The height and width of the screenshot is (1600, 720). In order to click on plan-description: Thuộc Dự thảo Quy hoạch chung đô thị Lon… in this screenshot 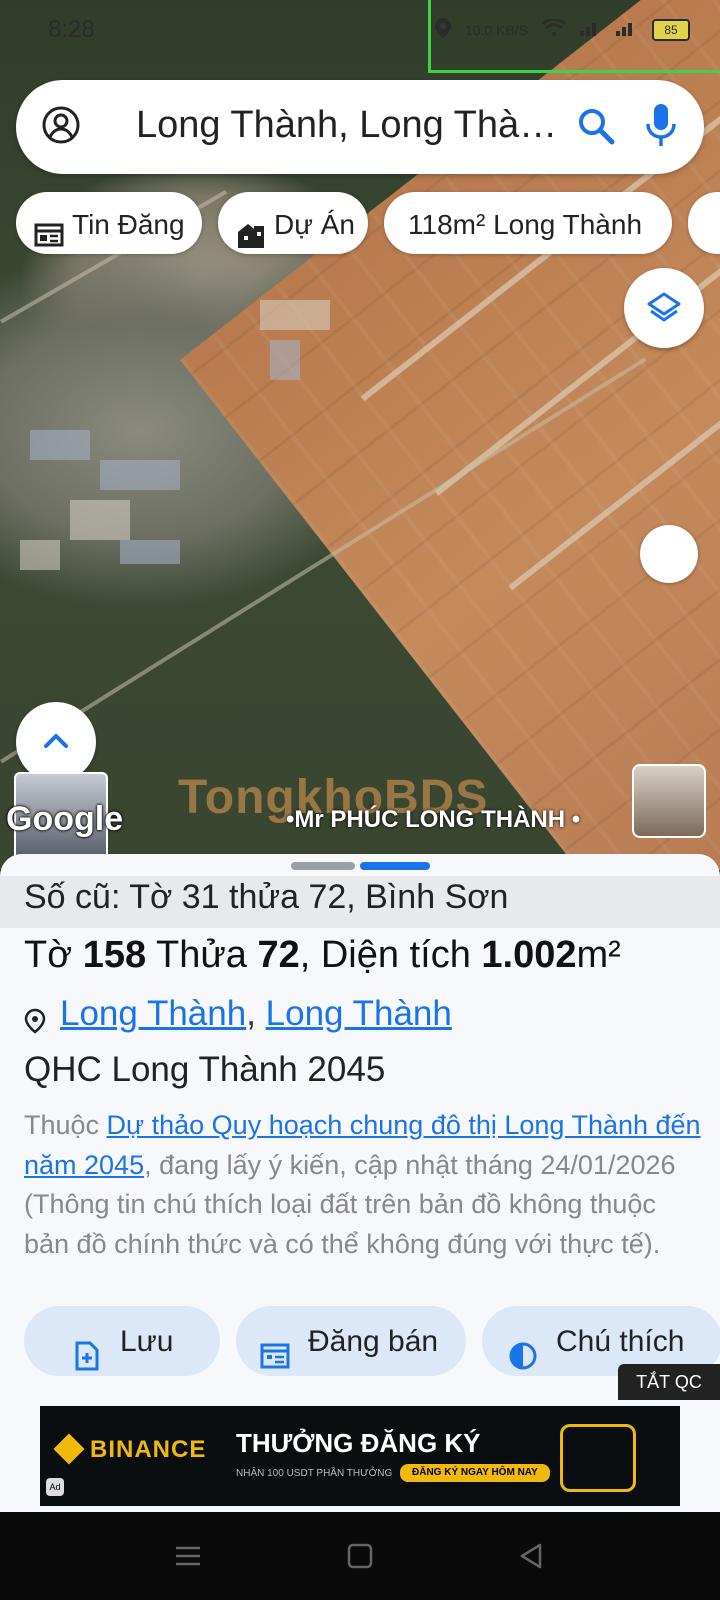, I will do `click(364, 1185)`.